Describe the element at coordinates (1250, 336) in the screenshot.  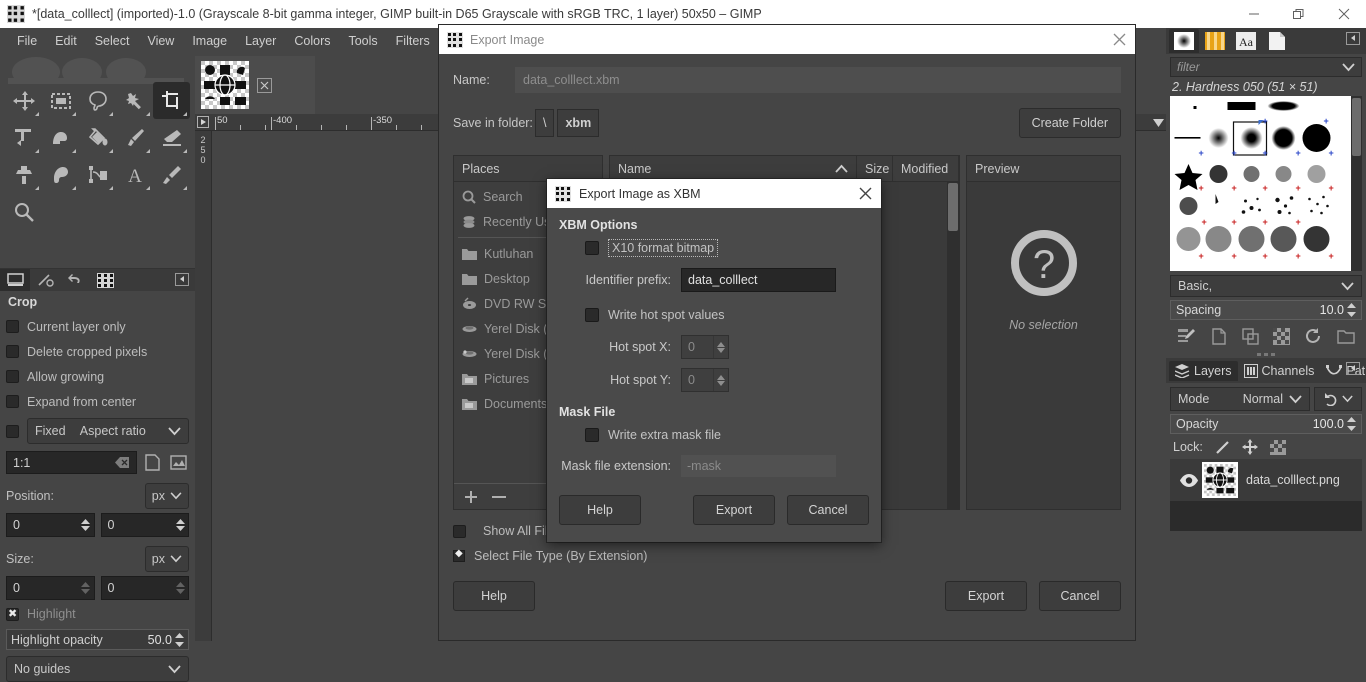
I see `duplicate-brush-icon` at that location.